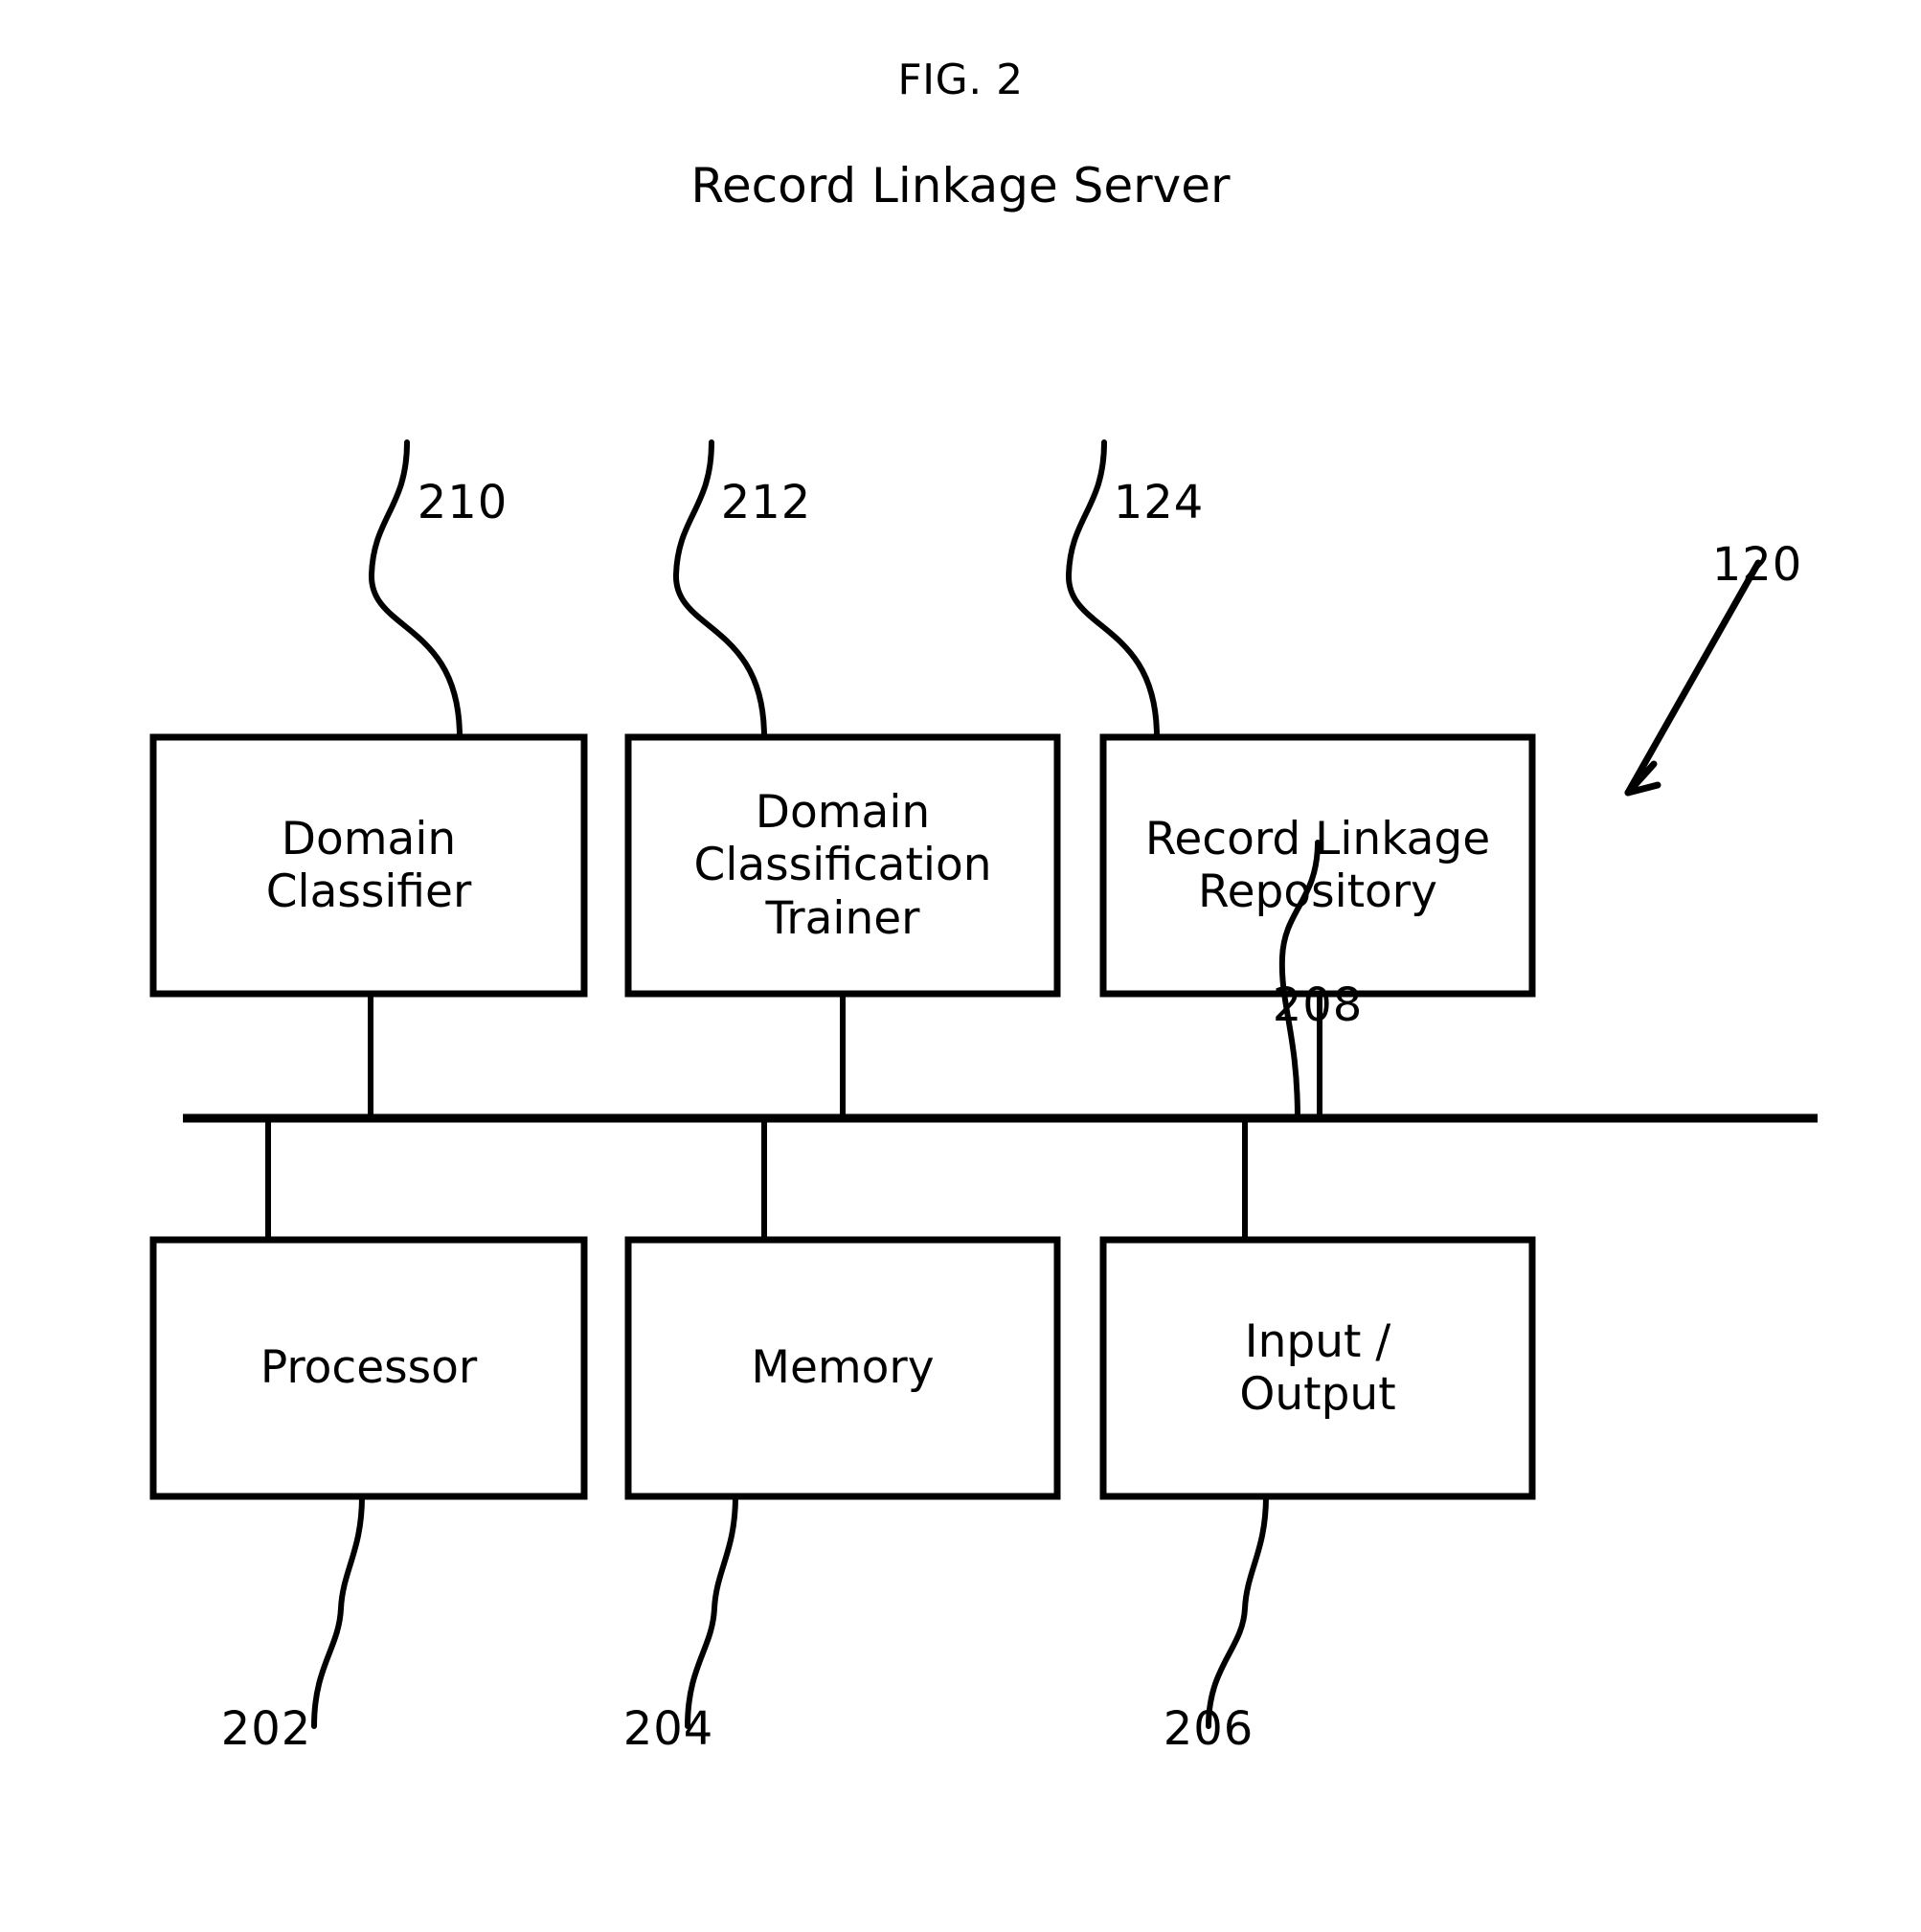  I want to click on ref-numeral-210: 210, so click(463, 502).